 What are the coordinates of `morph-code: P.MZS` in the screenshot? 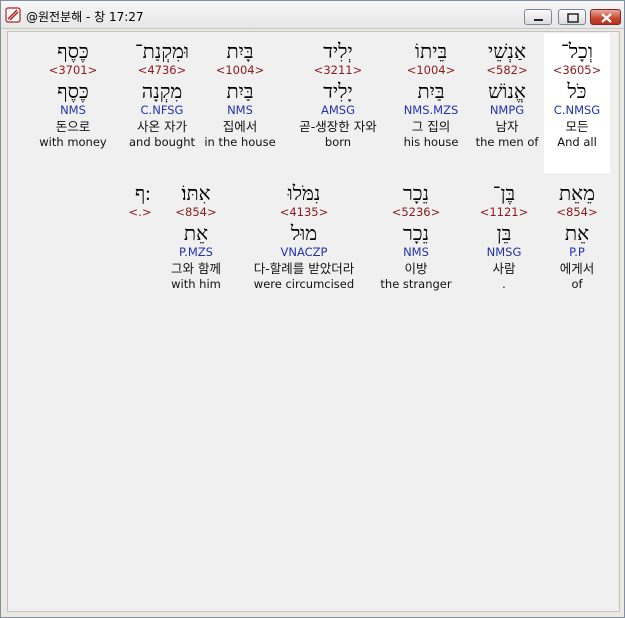 It's located at (196, 252).